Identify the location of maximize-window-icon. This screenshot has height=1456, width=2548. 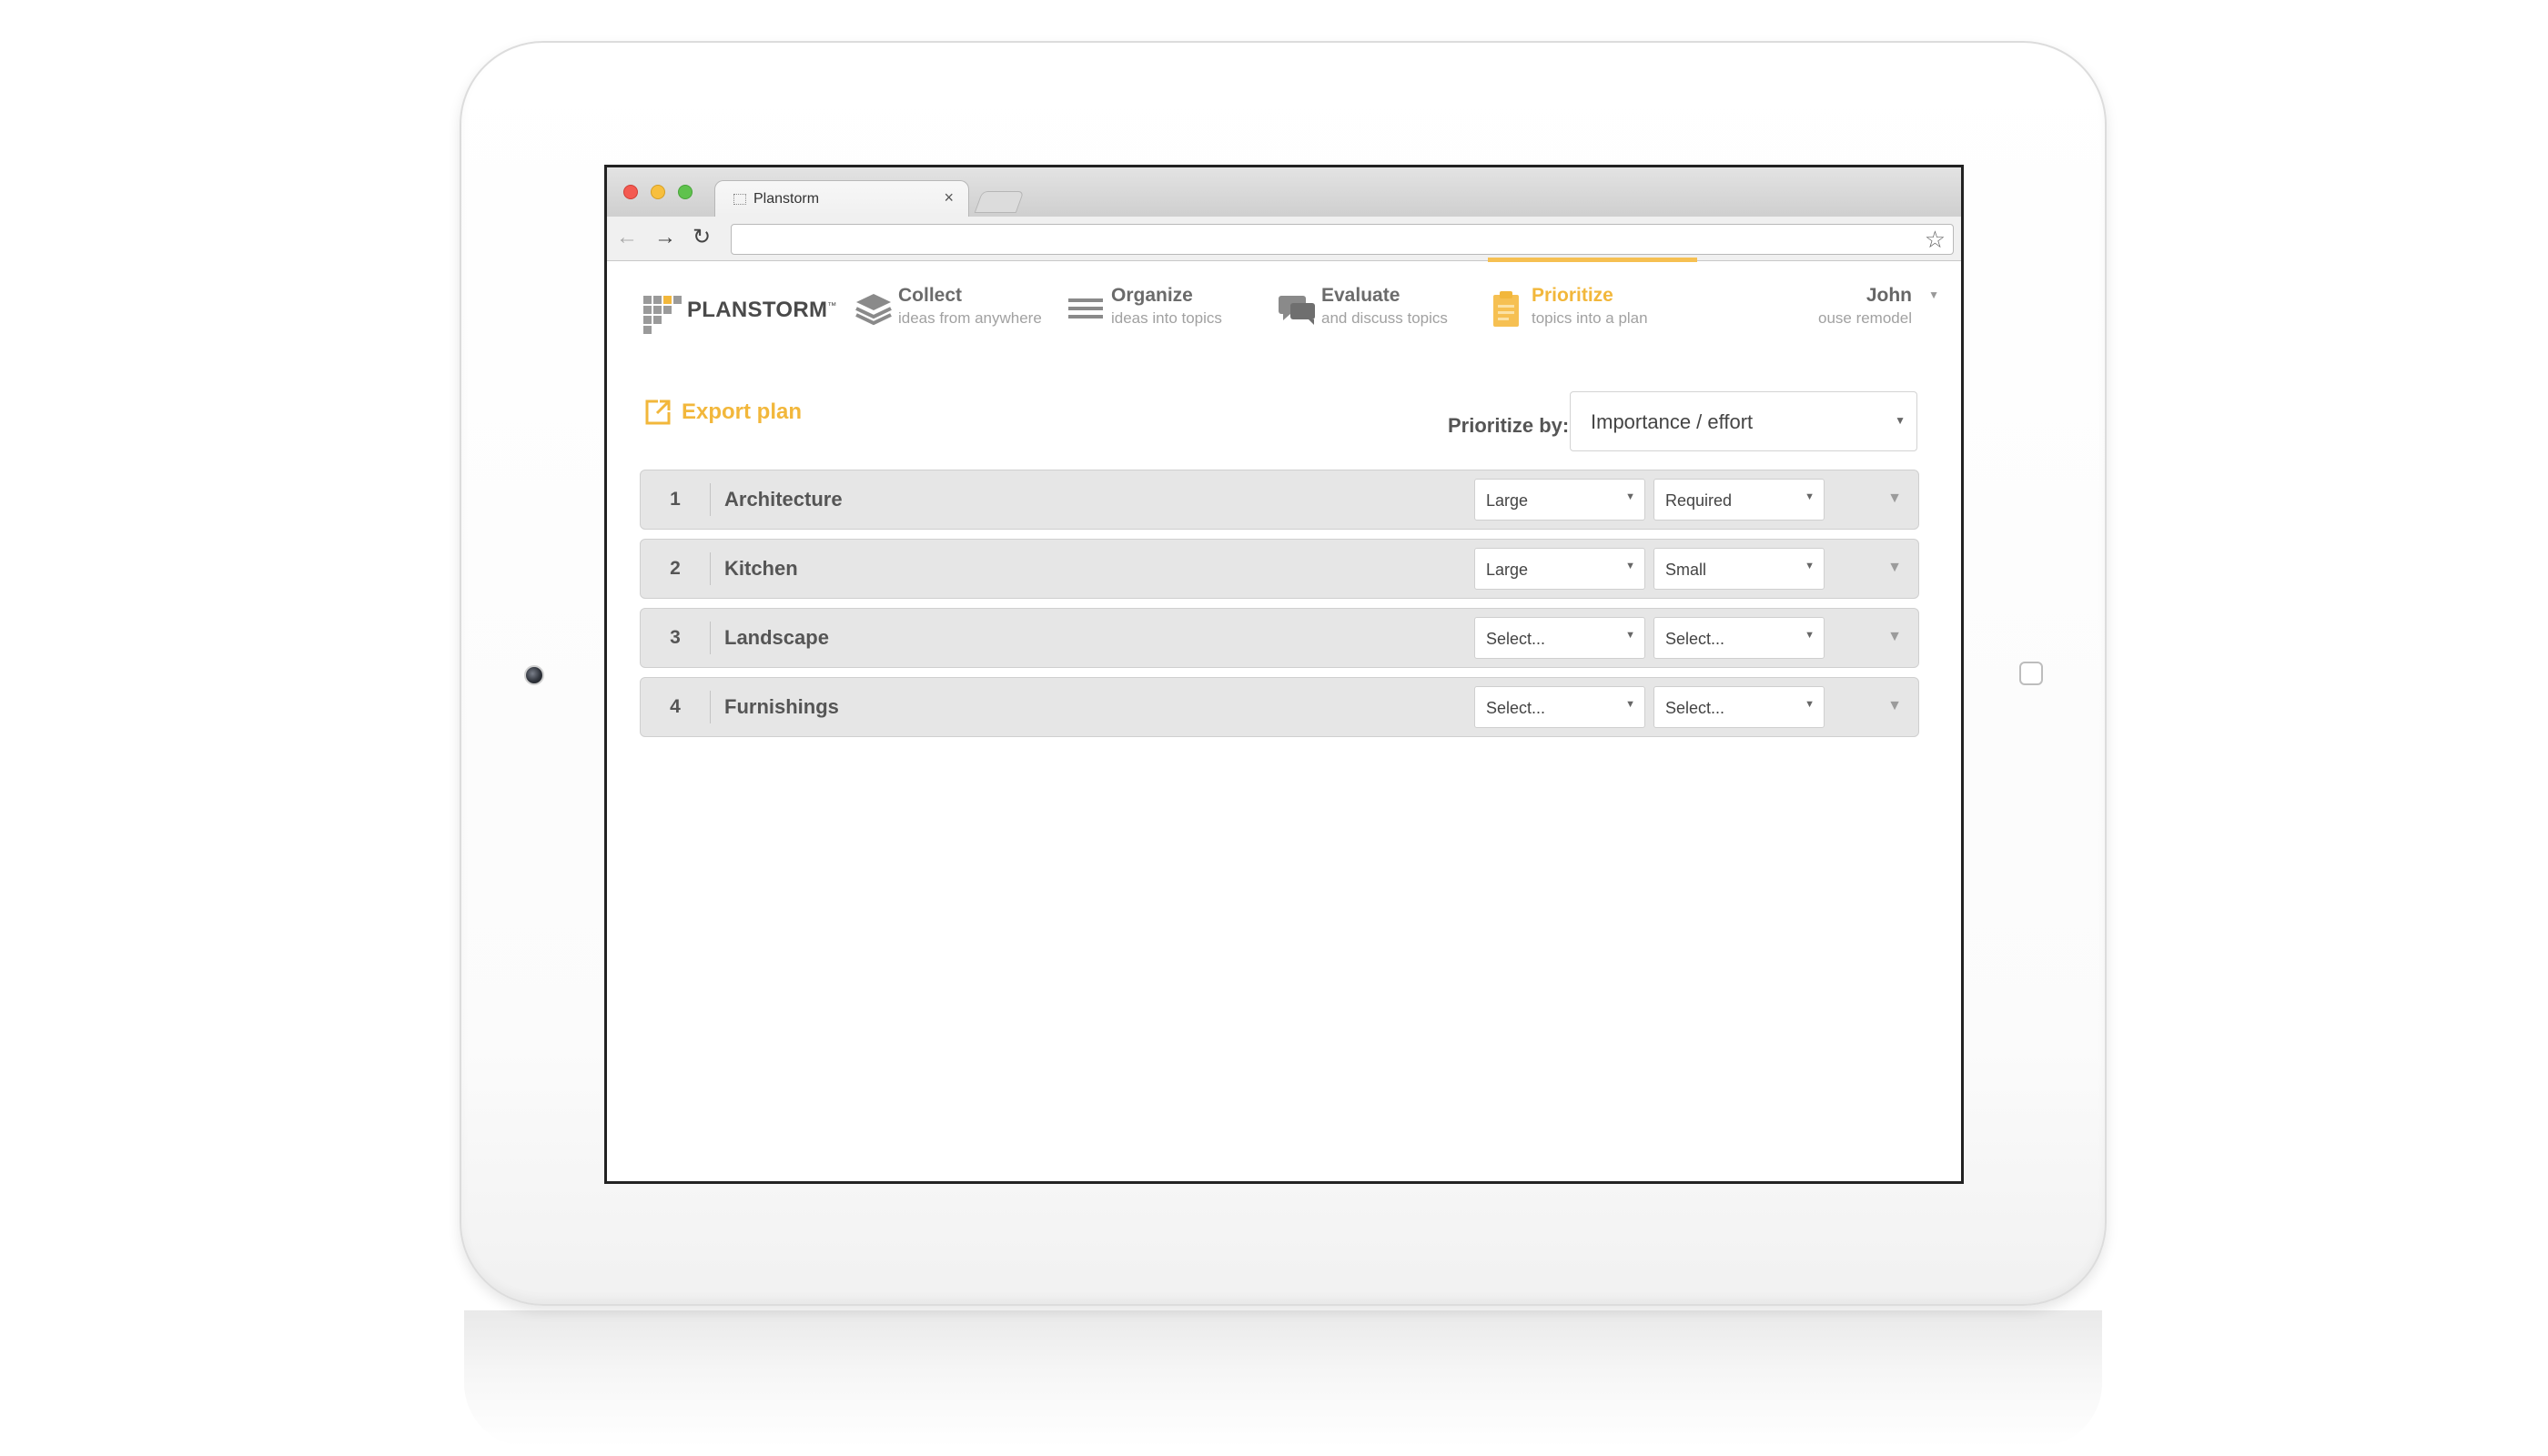
(686, 192).